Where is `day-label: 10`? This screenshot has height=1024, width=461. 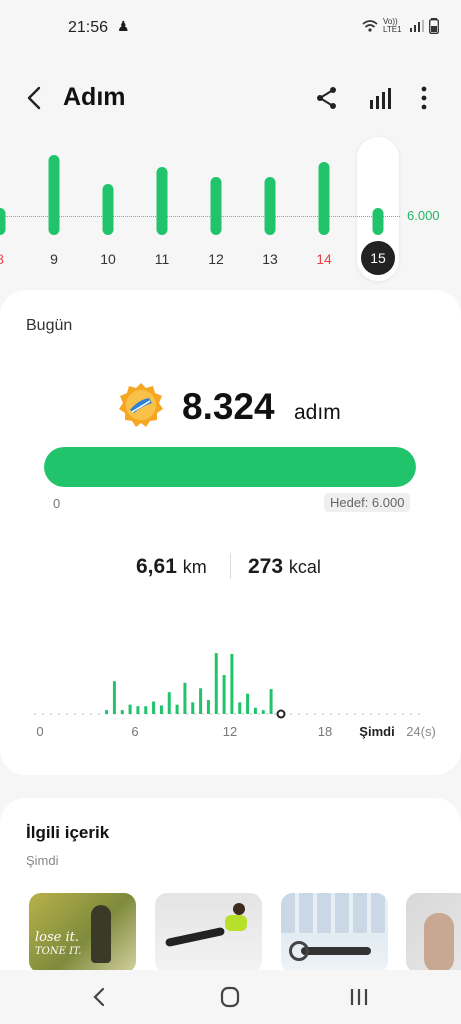
day-label: 10 is located at coordinates (108, 259).